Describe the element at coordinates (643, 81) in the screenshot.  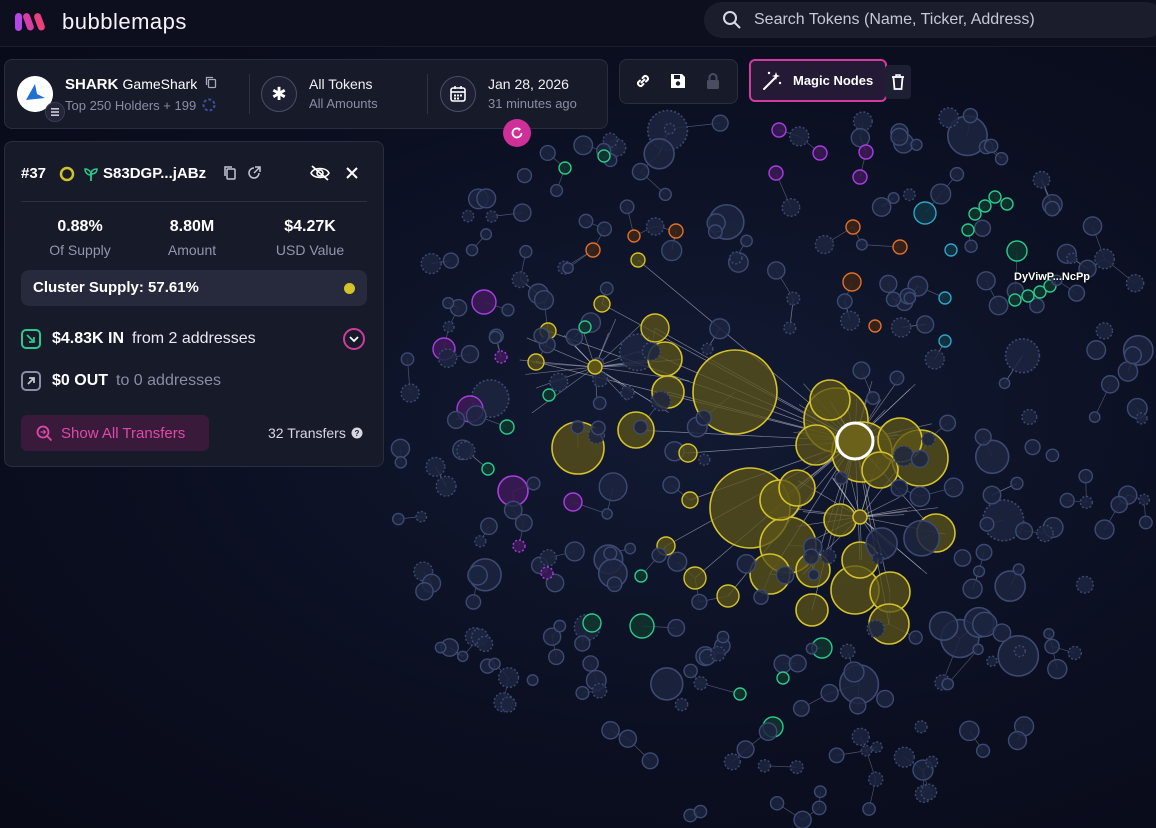
I see `link-button` at that location.